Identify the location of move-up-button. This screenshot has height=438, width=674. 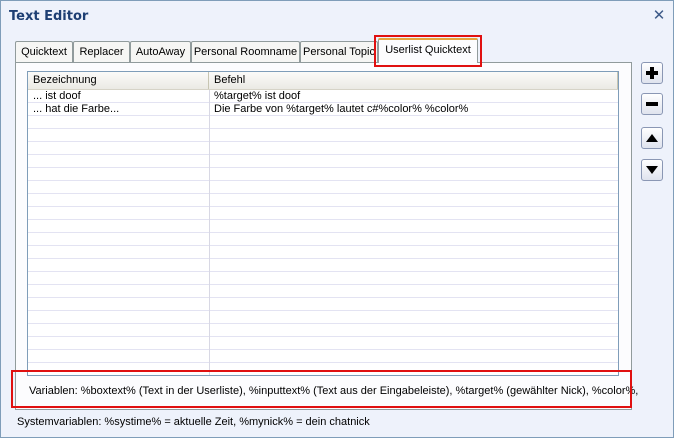
(652, 138).